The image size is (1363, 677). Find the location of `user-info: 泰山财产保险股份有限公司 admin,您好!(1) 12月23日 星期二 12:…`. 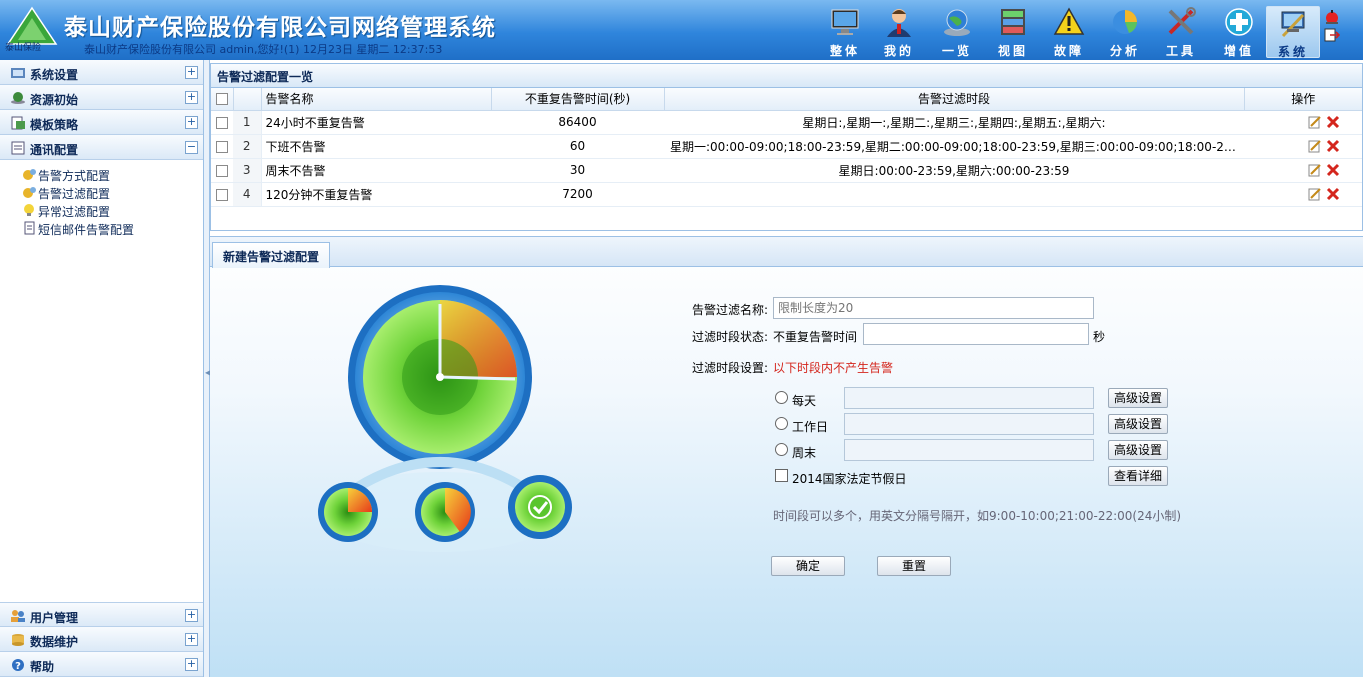

user-info: 泰山财产保险股份有限公司 admin,您好!(1) 12月23日 星期二 12:… is located at coordinates (263, 49).